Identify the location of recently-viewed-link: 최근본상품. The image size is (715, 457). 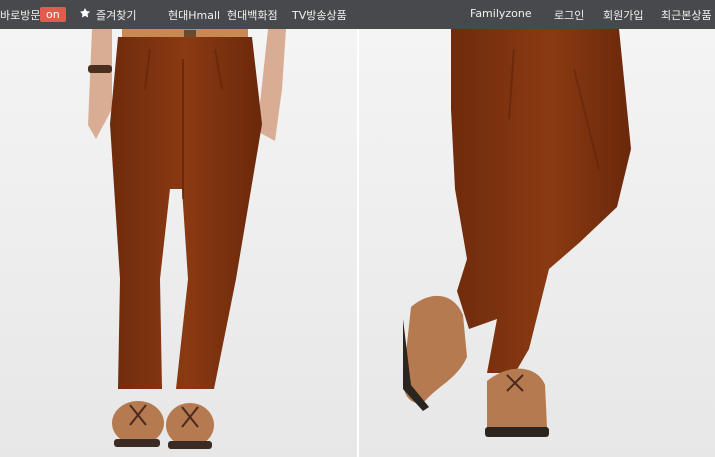
(686, 15).